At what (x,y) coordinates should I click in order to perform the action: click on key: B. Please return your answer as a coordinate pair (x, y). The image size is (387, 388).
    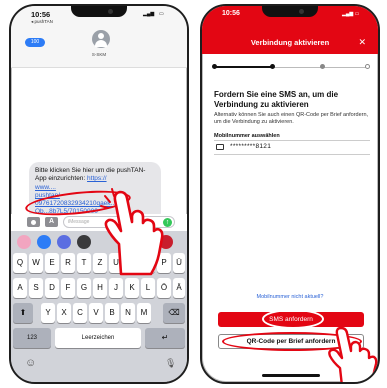
    Looking at the image, I should click on (112, 313).